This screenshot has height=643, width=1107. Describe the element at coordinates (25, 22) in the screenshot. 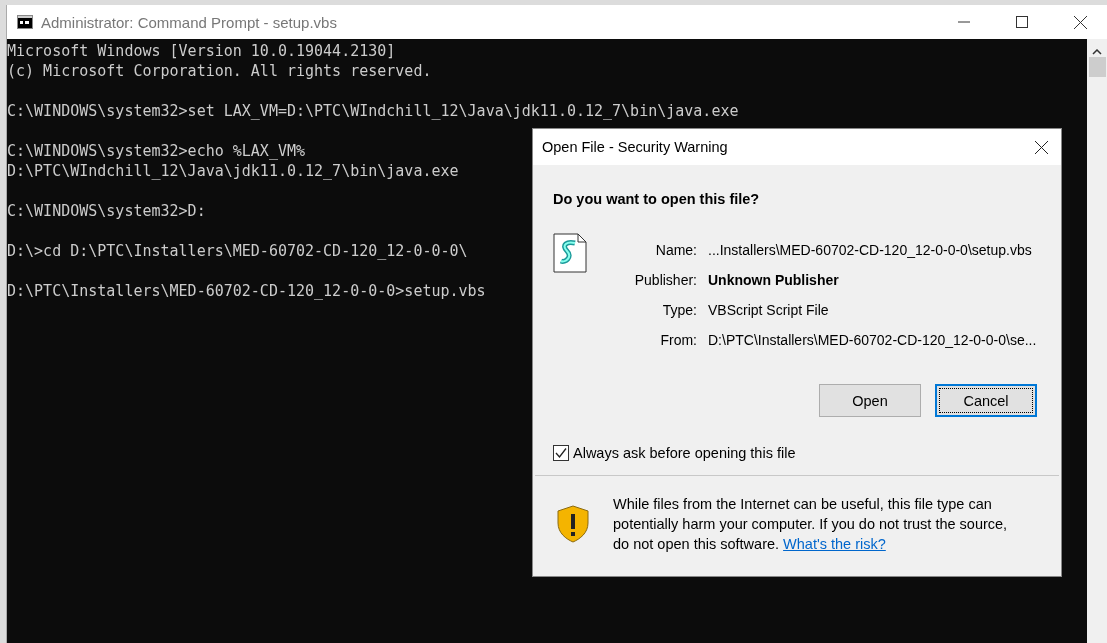

I see `console-icon` at that location.